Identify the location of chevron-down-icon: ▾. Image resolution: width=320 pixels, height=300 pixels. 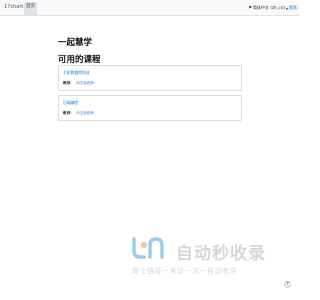
(286, 8).